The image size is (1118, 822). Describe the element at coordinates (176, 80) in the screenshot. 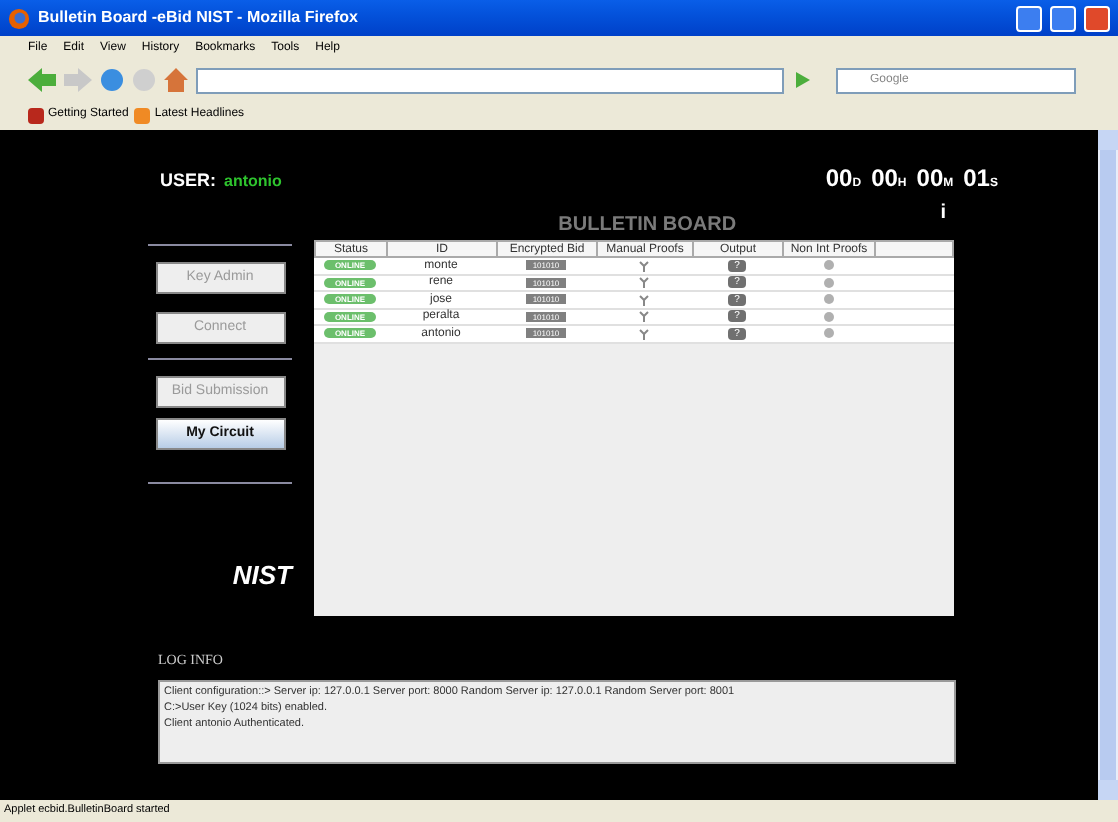

I see `home-icon` at that location.